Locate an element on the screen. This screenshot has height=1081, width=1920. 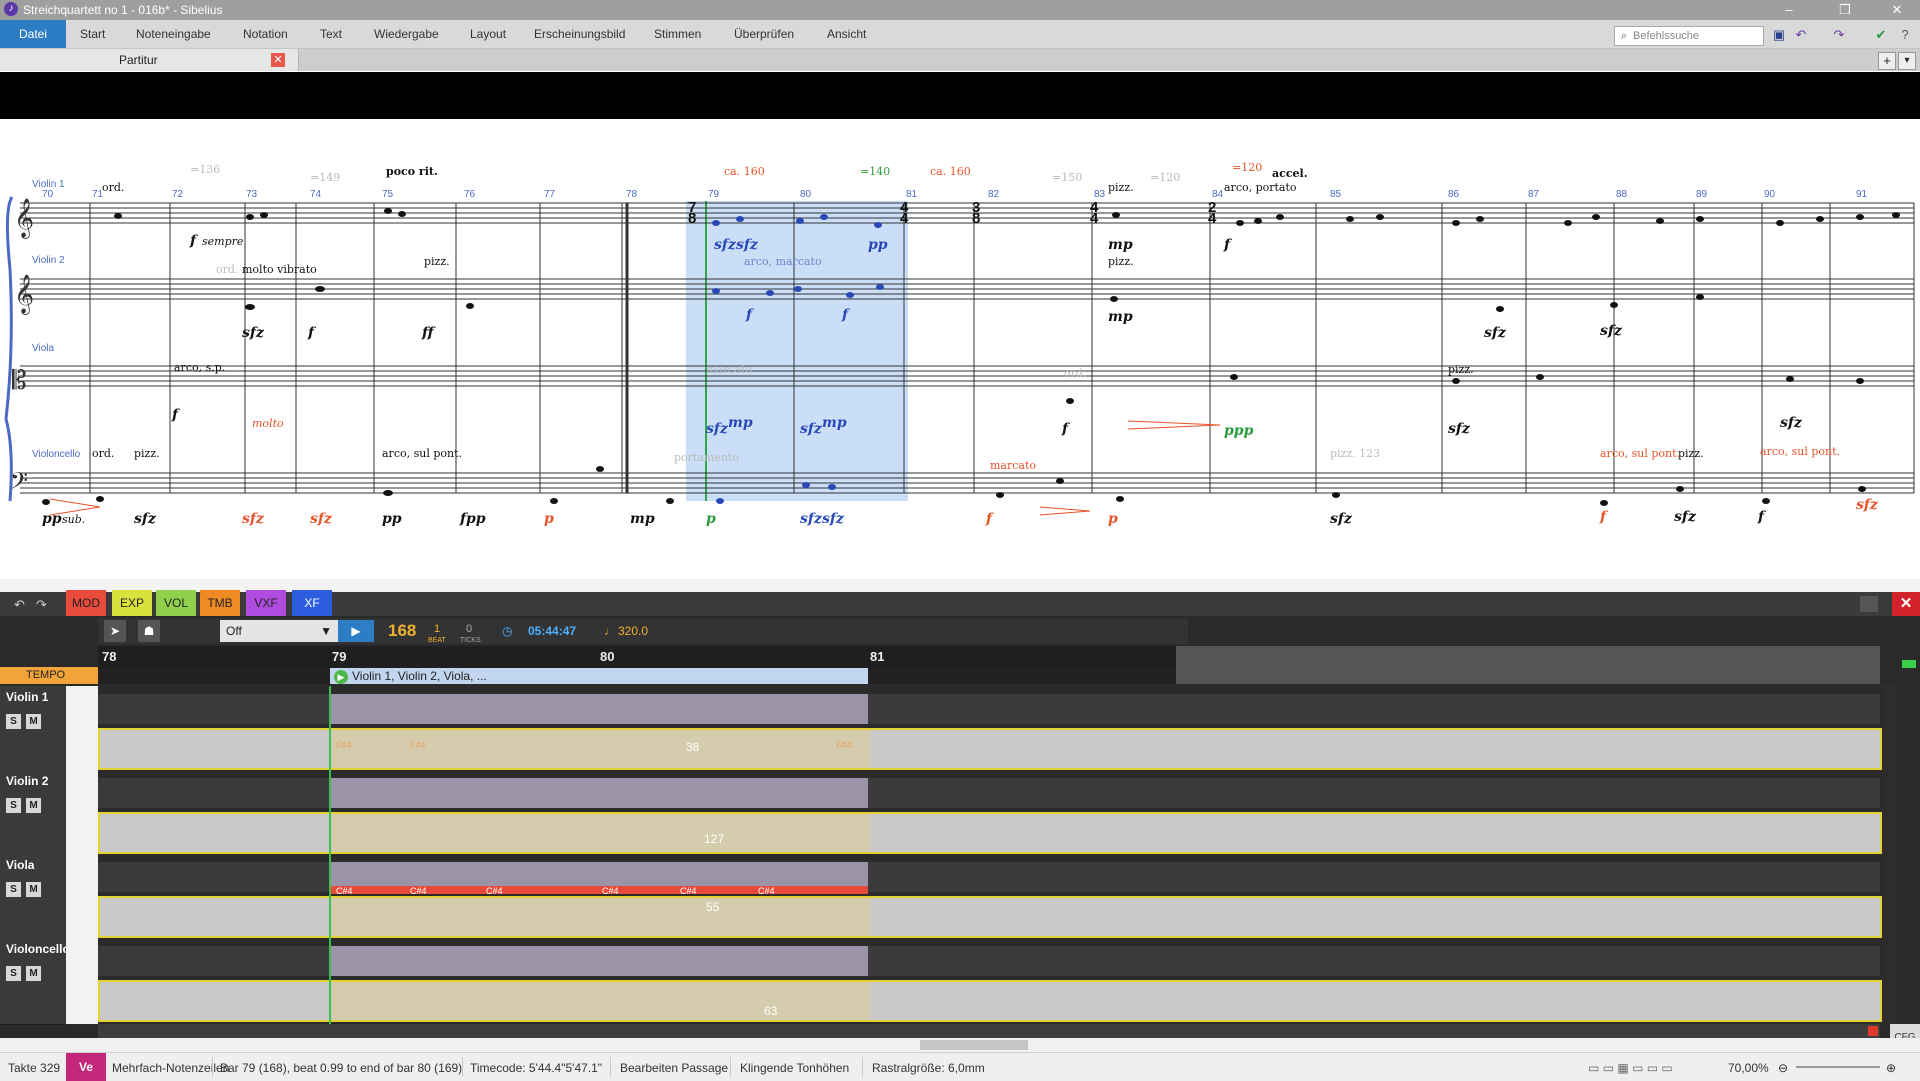
score-horizontal-scrollbar is located at coordinates (960, 1045).